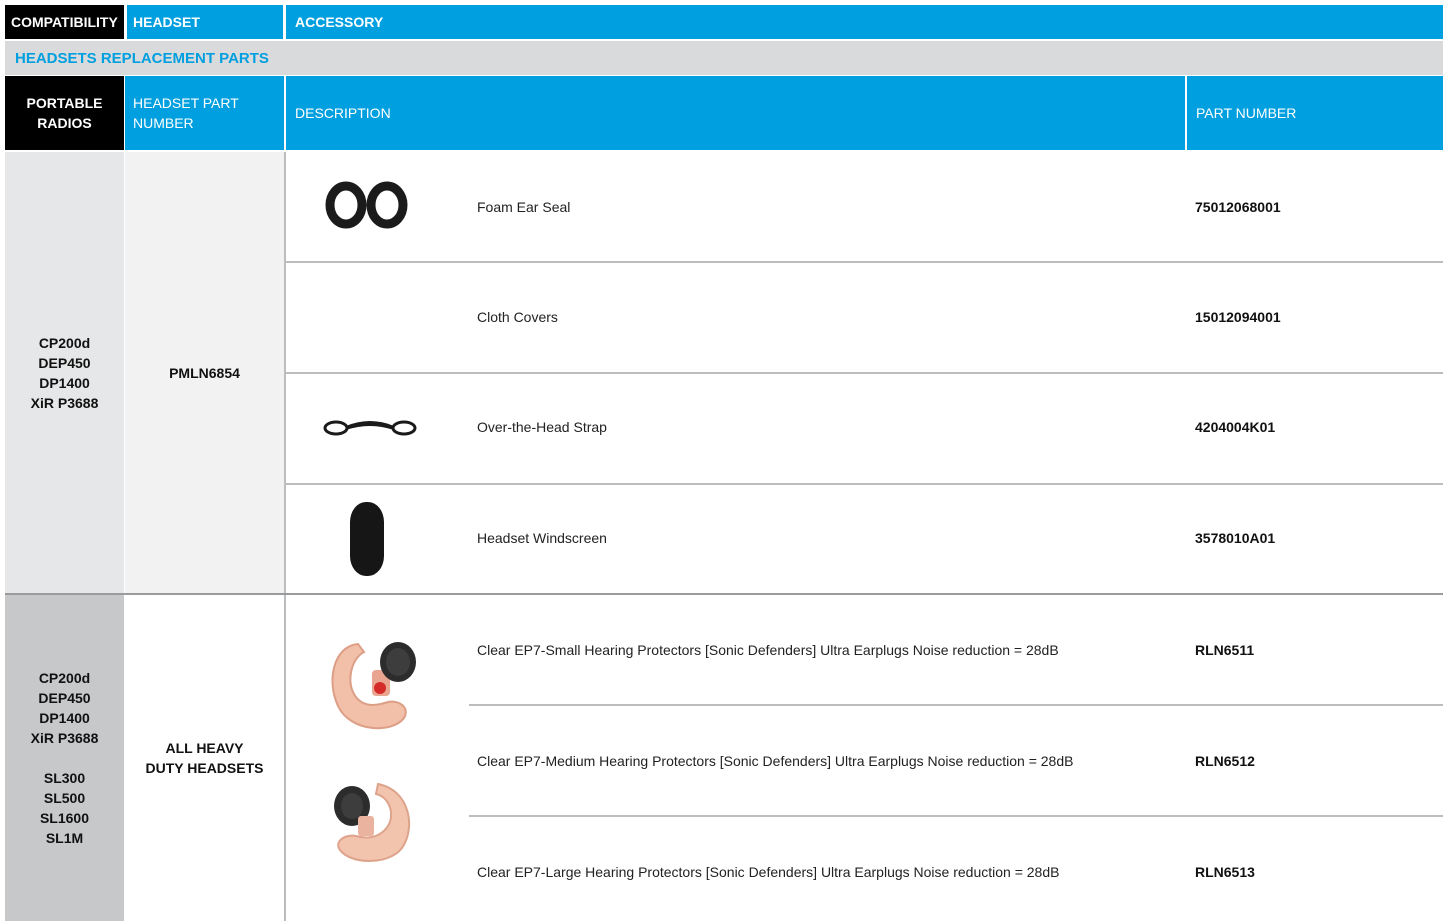 This screenshot has height=921, width=1443. Describe the element at coordinates (1225, 872) in the screenshot. I see `item-part-number: RLN6513` at that location.